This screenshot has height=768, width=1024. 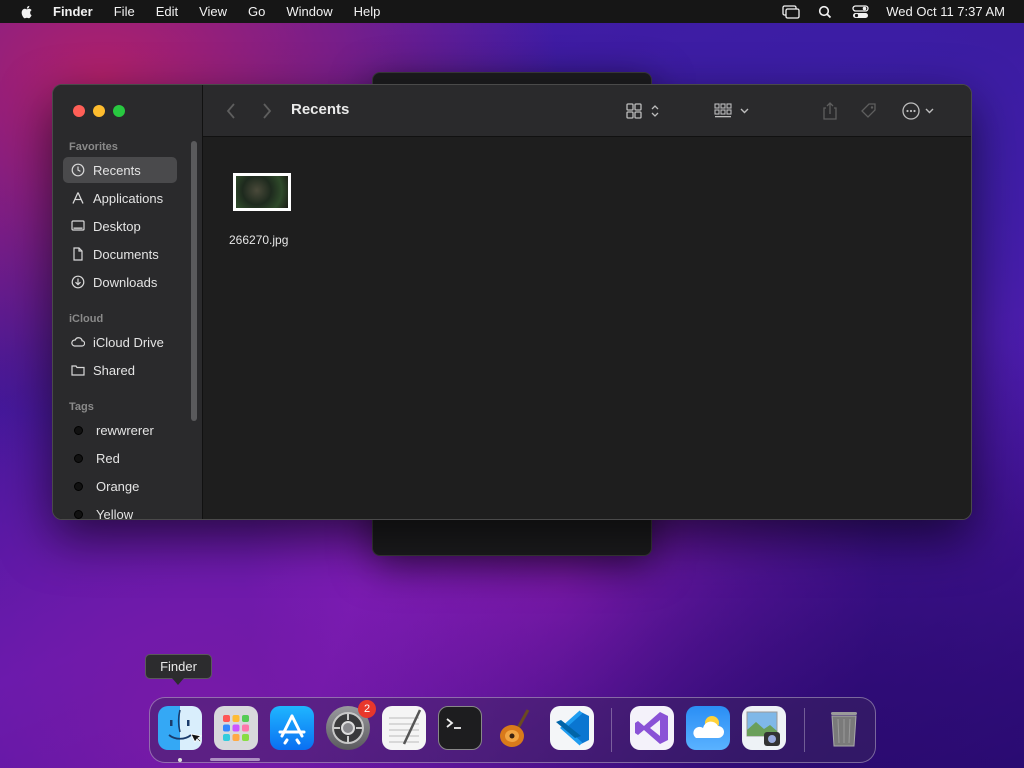 What do you see at coordinates (117, 170) in the screenshot?
I see `sidebar-item-label: Recents` at bounding box center [117, 170].